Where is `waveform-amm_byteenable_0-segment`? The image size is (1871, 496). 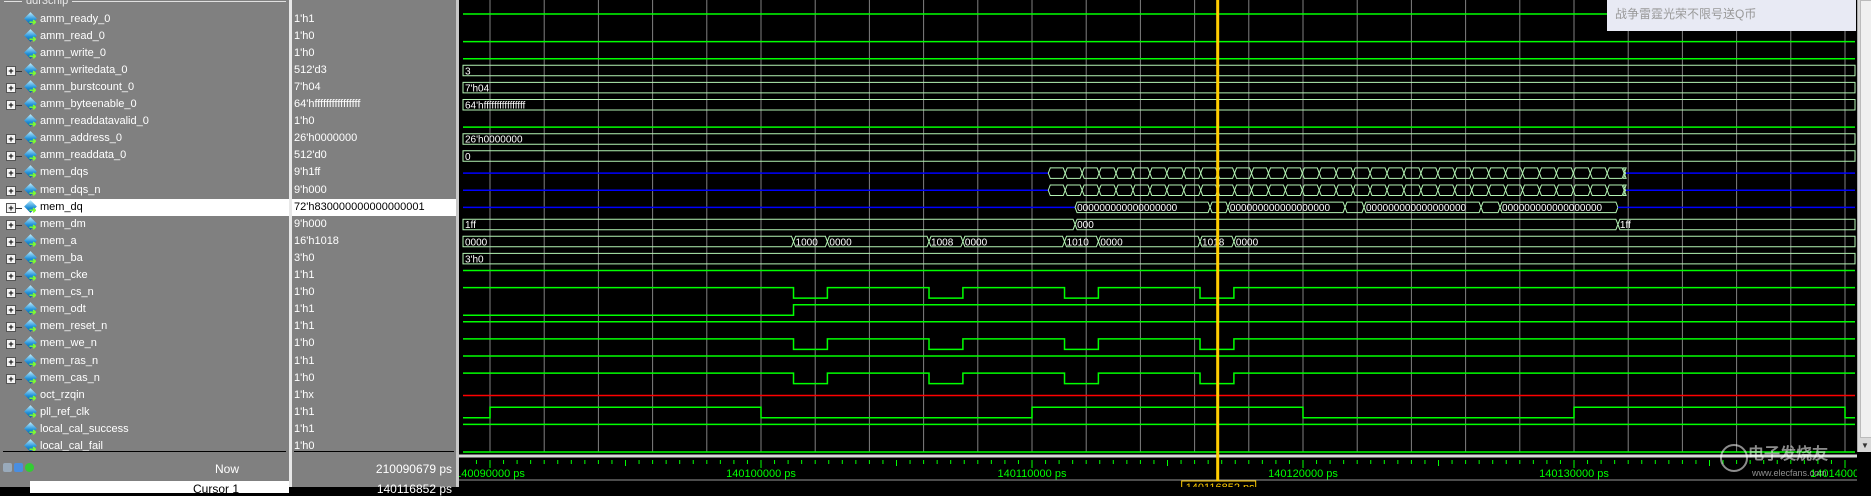
waveform-amm_byteenable_0-segment is located at coordinates (1159, 105).